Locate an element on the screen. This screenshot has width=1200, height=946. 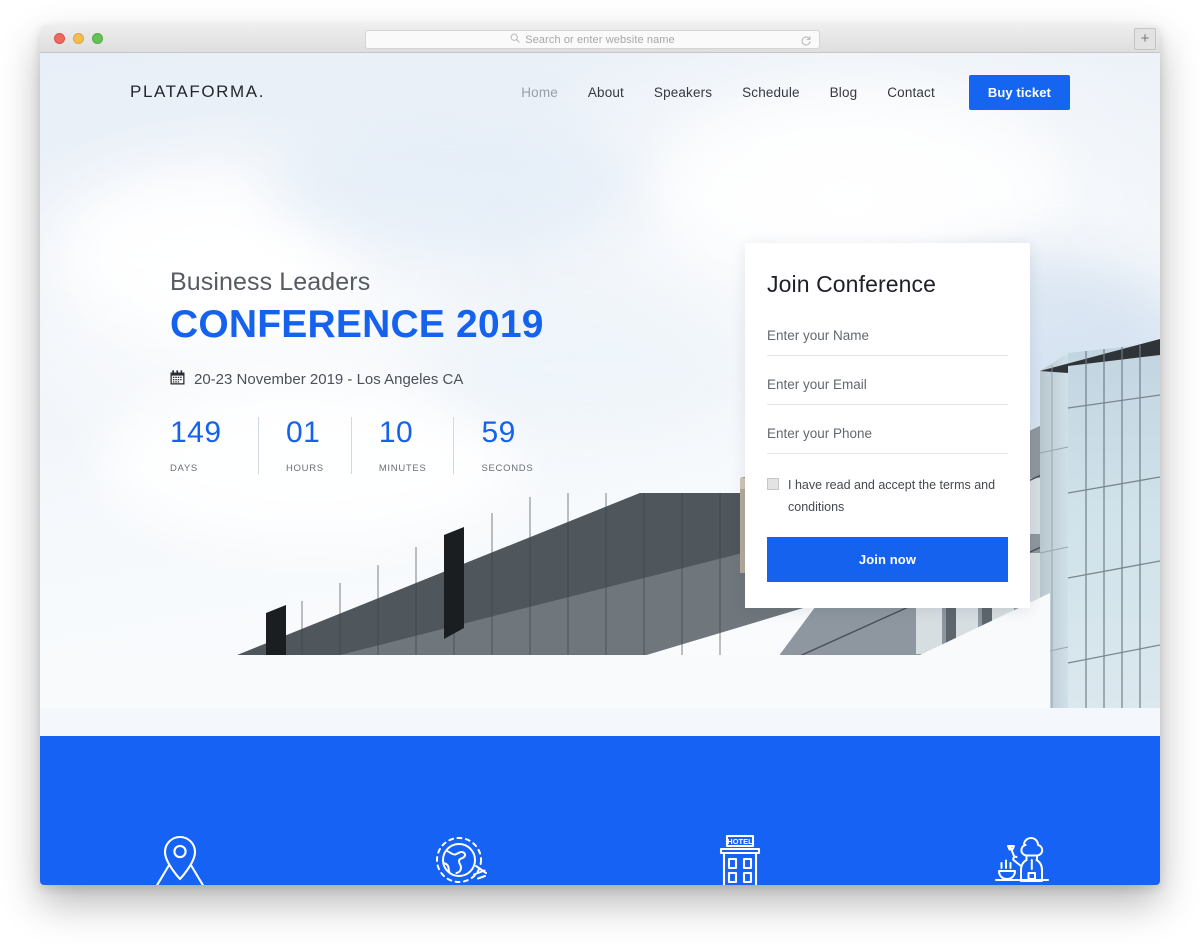
new-tab-button: + is located at coordinates (1145, 39).